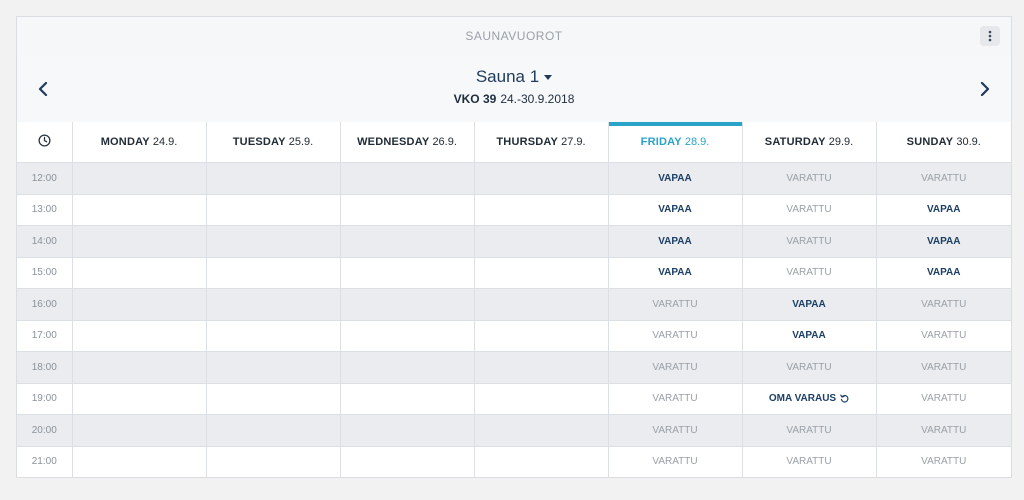 This screenshot has height=500, width=1024. Describe the element at coordinates (809, 142) in the screenshot. I see `day-header-saturday: SATURDAY 29.9.` at that location.